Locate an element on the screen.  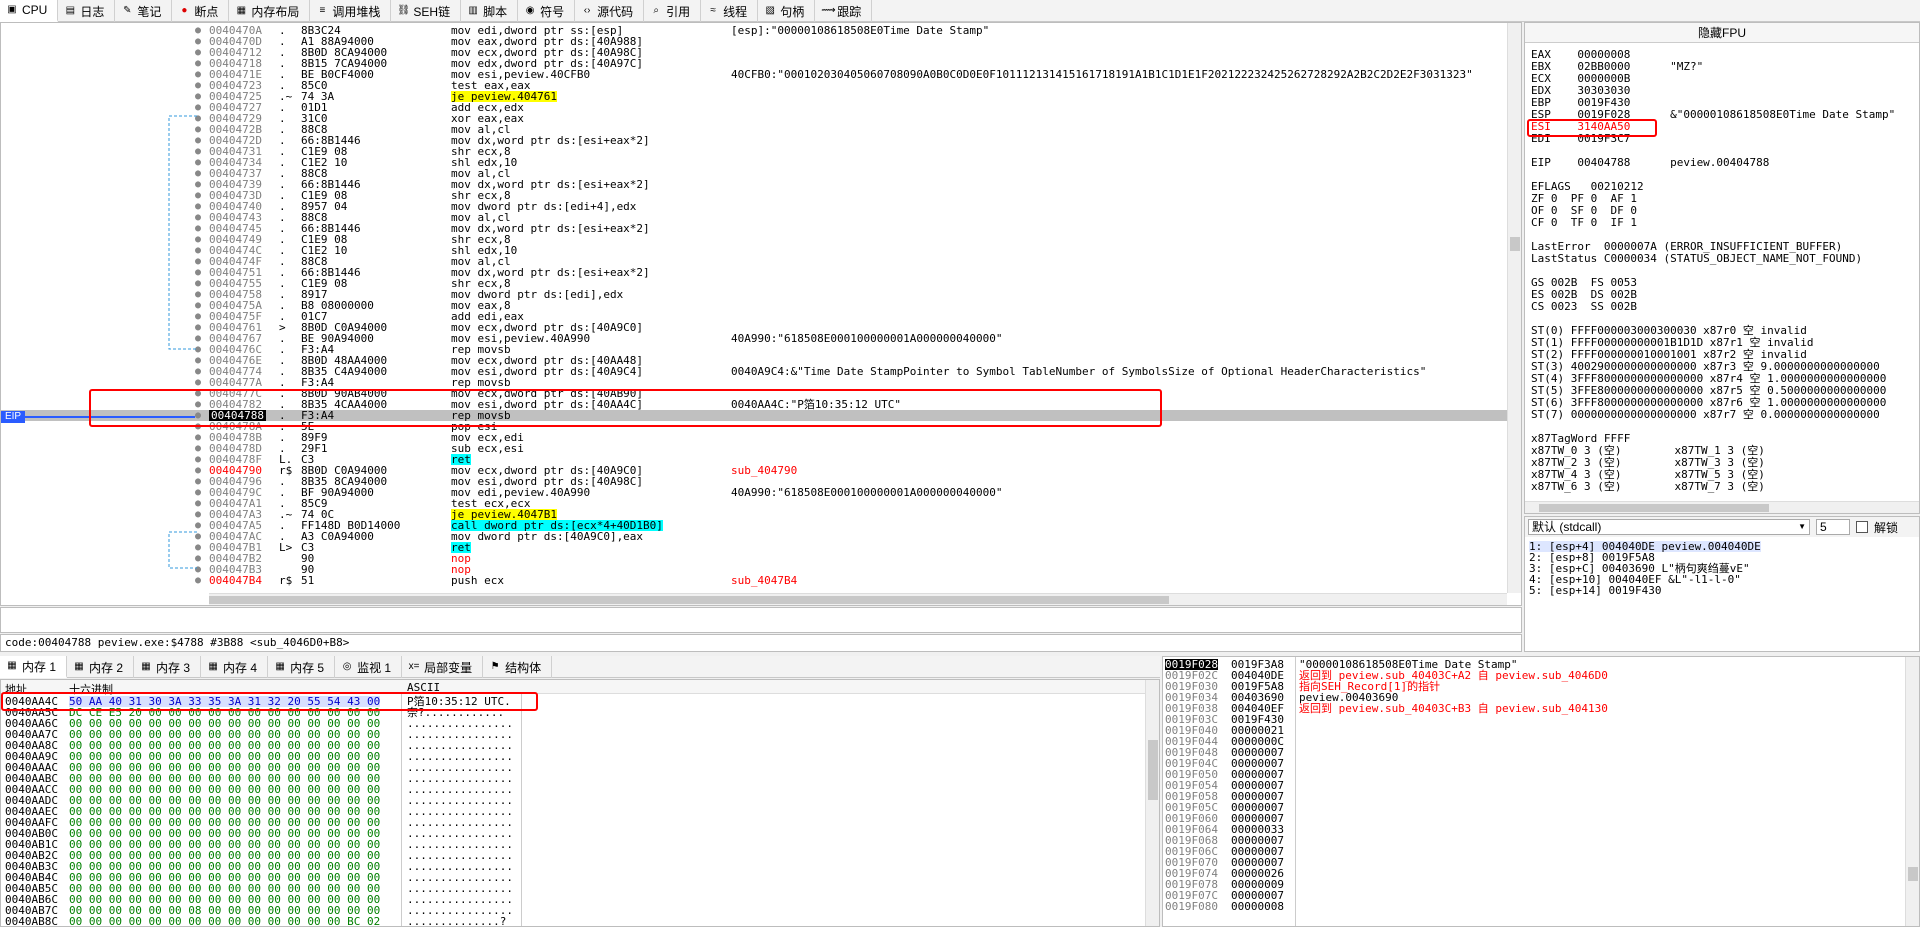
dump-address: 0040AB8C is located at coordinates (31, 921).